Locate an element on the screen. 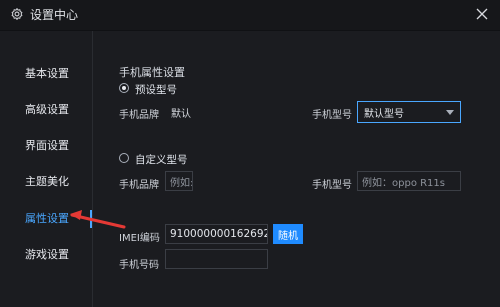 The width and height of the screenshot is (500, 307). sidebar-item-properties: 属性设置 is located at coordinates (47, 219).